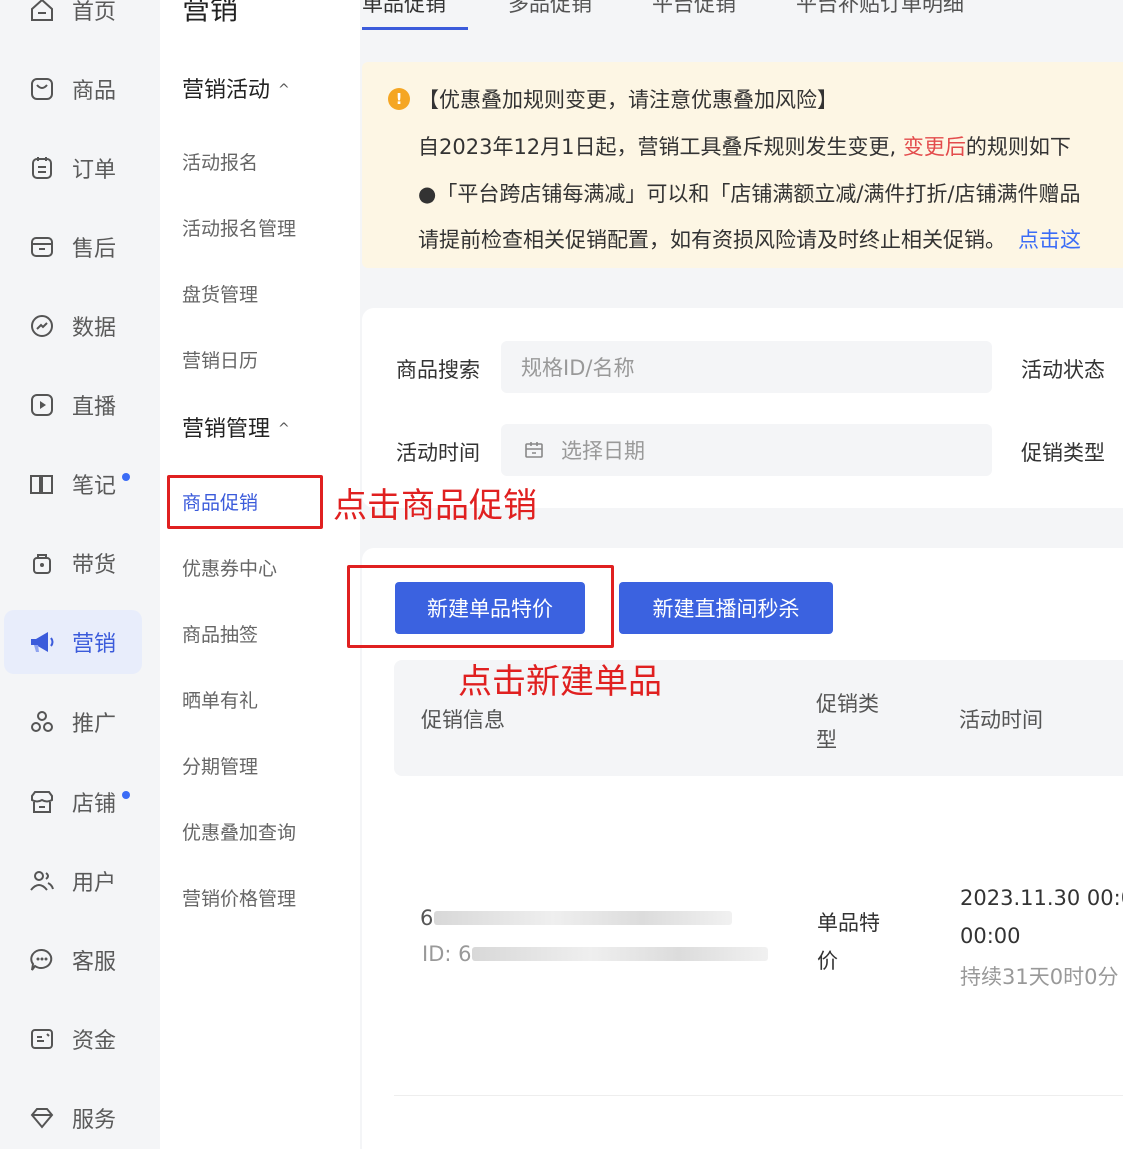 The width and height of the screenshot is (1123, 1149). I want to click on tab-single-promotion: 单品促销, so click(404, 9).